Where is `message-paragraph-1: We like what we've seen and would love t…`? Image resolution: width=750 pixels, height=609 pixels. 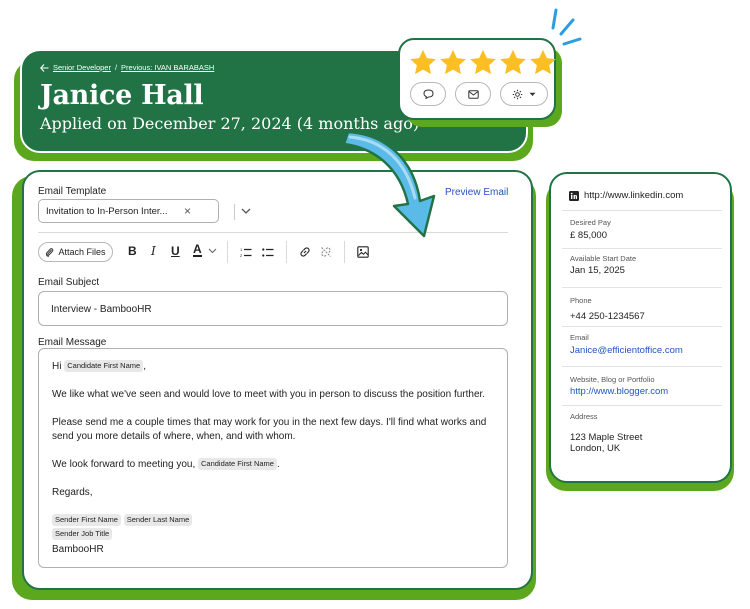 message-paragraph-1: We like what we've seen and would love t… is located at coordinates (269, 394).